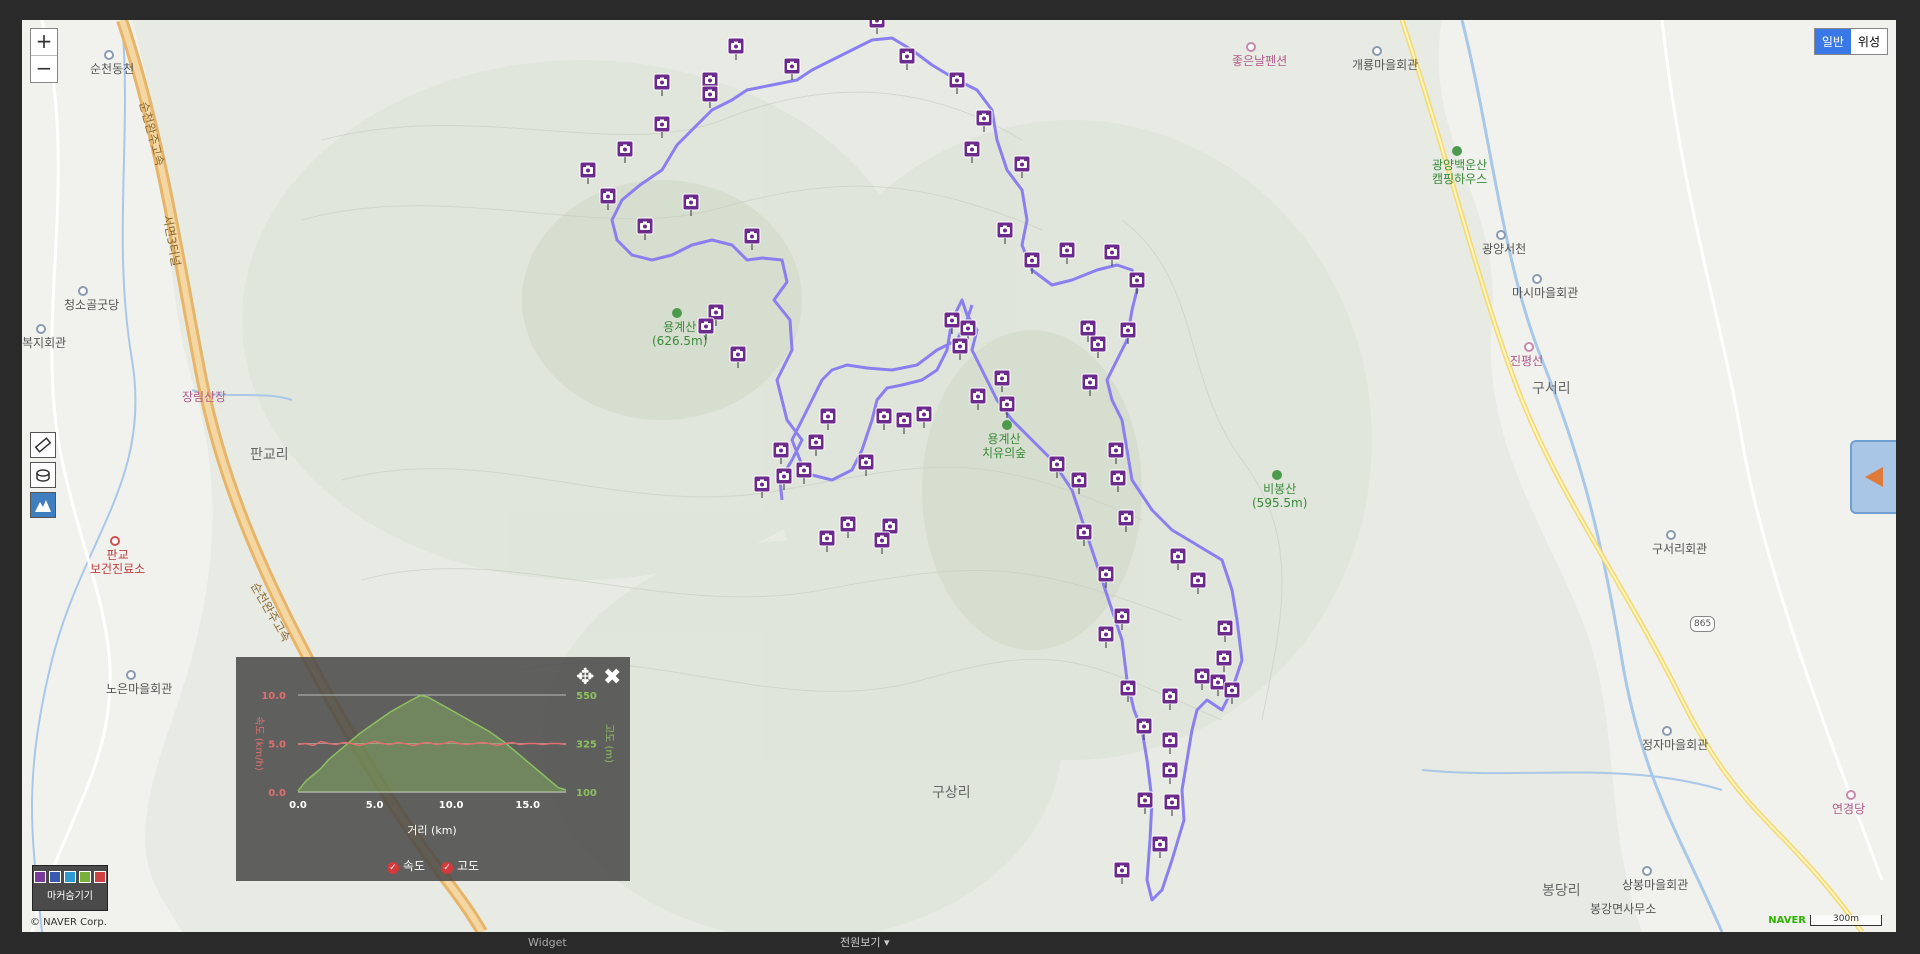 The height and width of the screenshot is (954, 1920). Describe the element at coordinates (585, 677) in the screenshot. I see `move-icon: ✥` at that location.